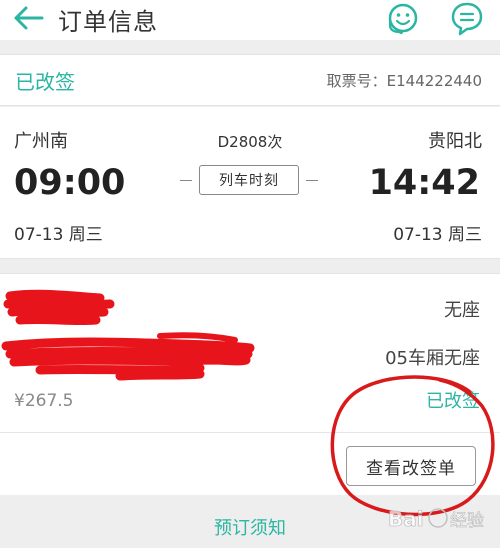 The height and width of the screenshot is (548, 500). Describe the element at coordinates (467, 19) in the screenshot. I see `chat-bubble-icon` at that location.